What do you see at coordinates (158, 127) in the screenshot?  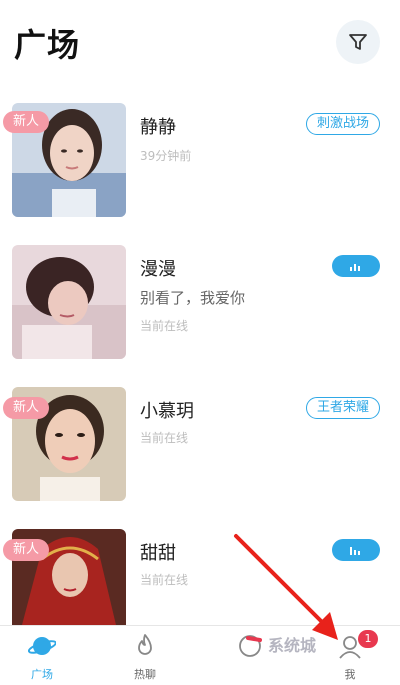 I see `user-name: 静静` at bounding box center [158, 127].